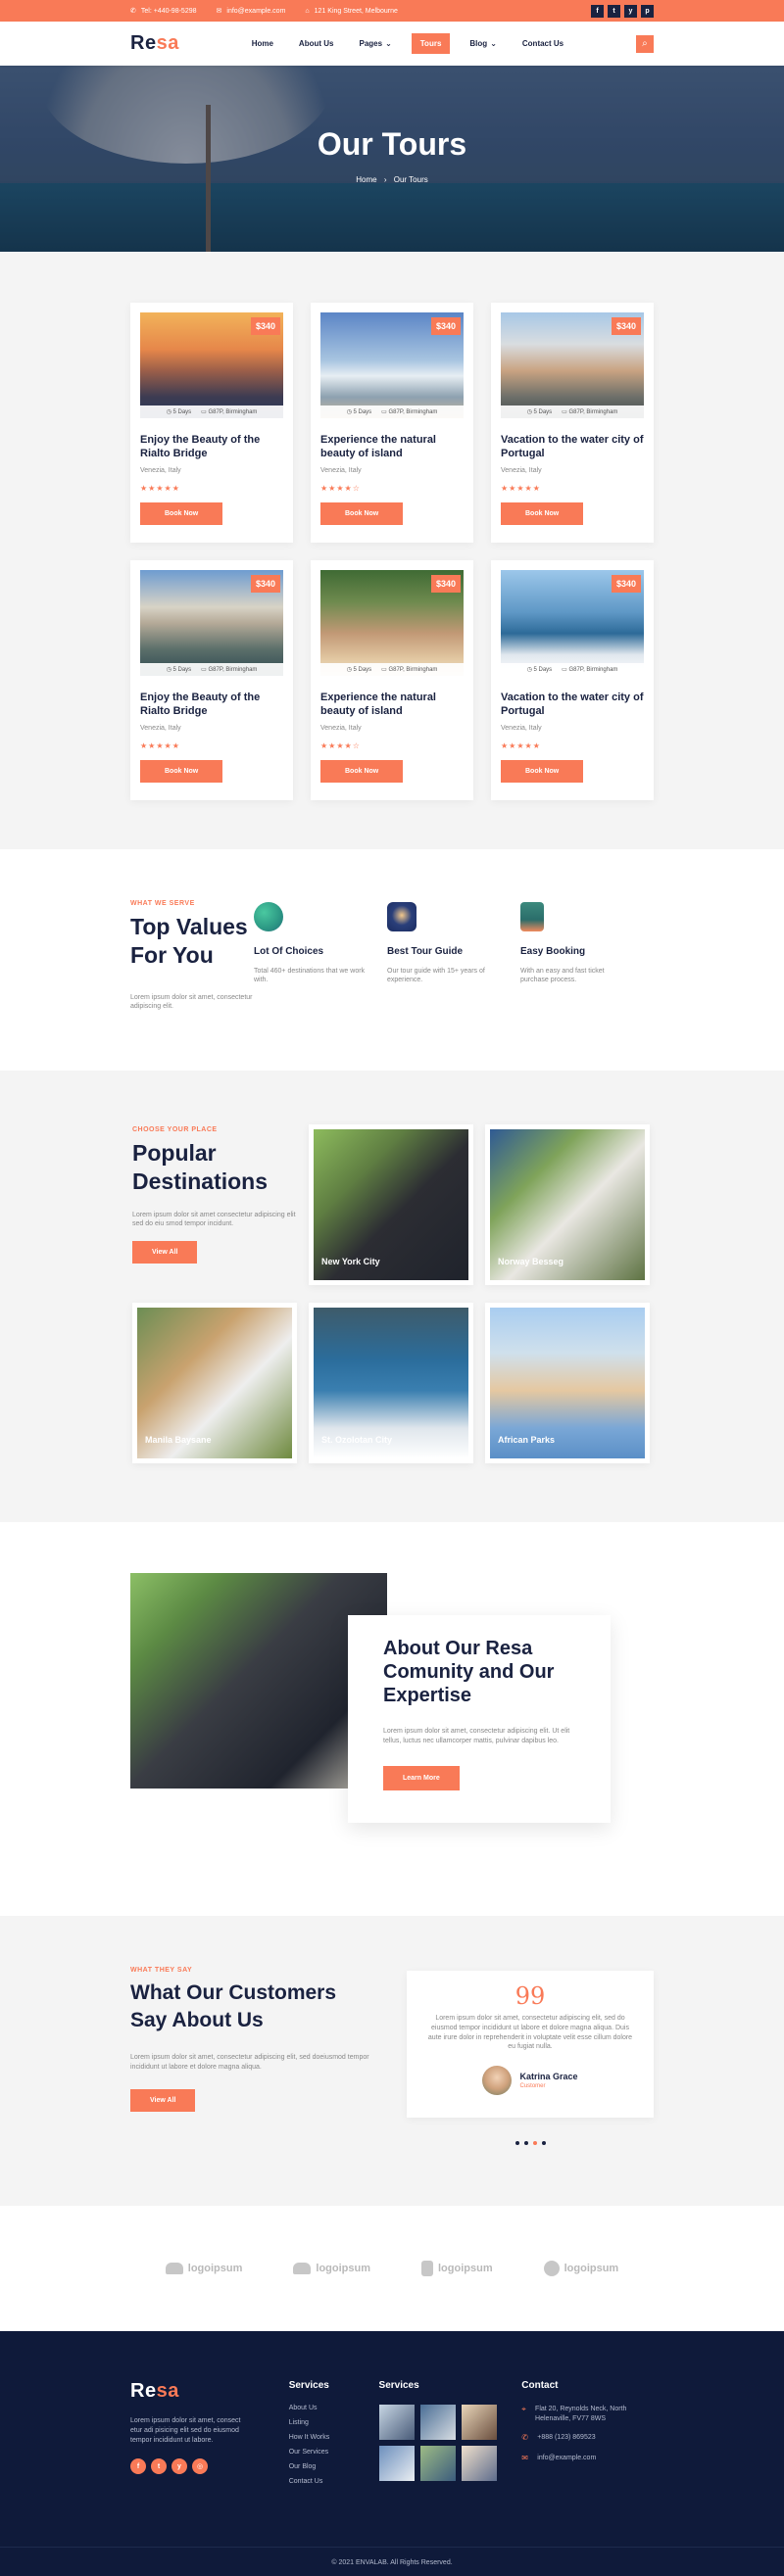  Describe the element at coordinates (219, 12) in the screenshot. I see `mail-icon: ✉` at that location.